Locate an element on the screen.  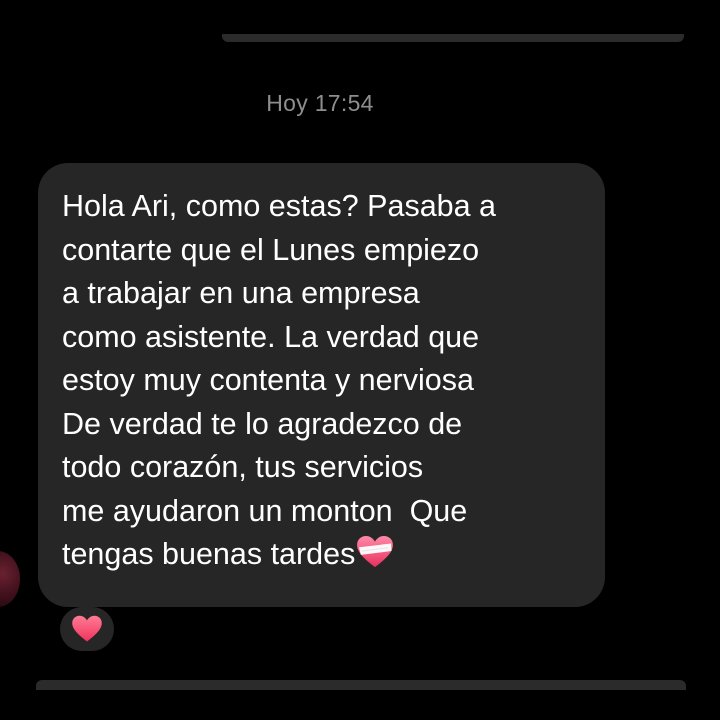
message-line: como asistente. La verdad que is located at coordinates (271, 336).